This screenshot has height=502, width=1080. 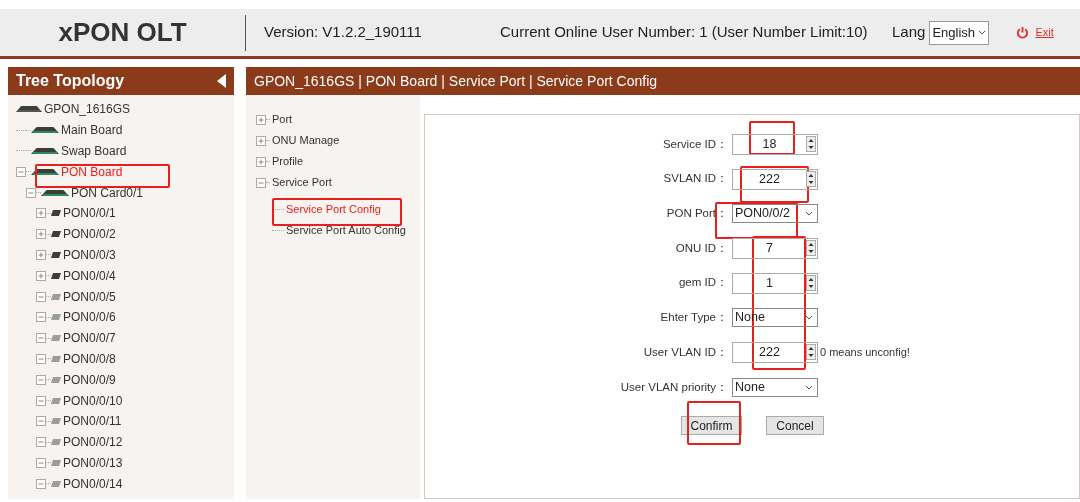 I want to click on tree-item: PON0/0/1, so click(x=89, y=213).